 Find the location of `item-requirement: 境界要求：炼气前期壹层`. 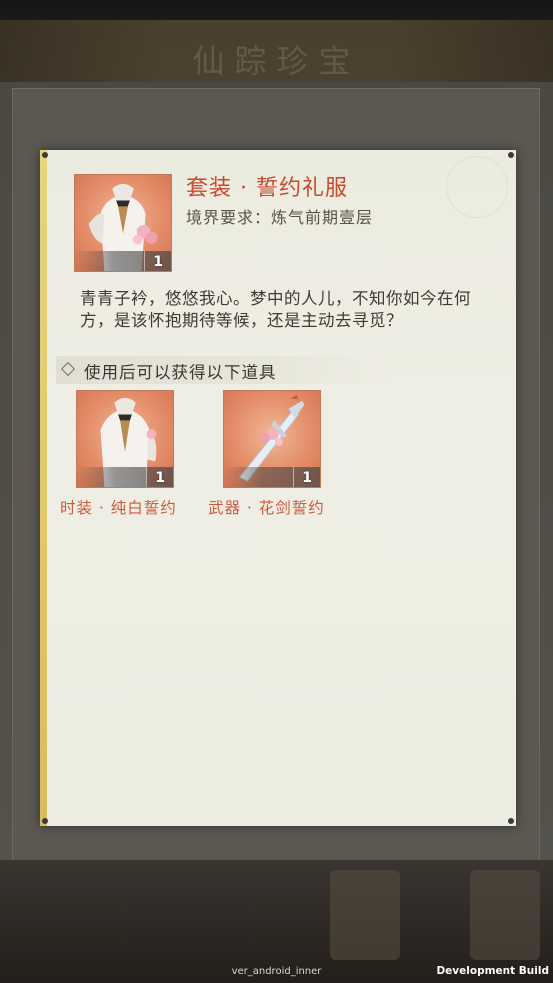

item-requirement: 境界要求：炼气前期壹层 is located at coordinates (280, 217).